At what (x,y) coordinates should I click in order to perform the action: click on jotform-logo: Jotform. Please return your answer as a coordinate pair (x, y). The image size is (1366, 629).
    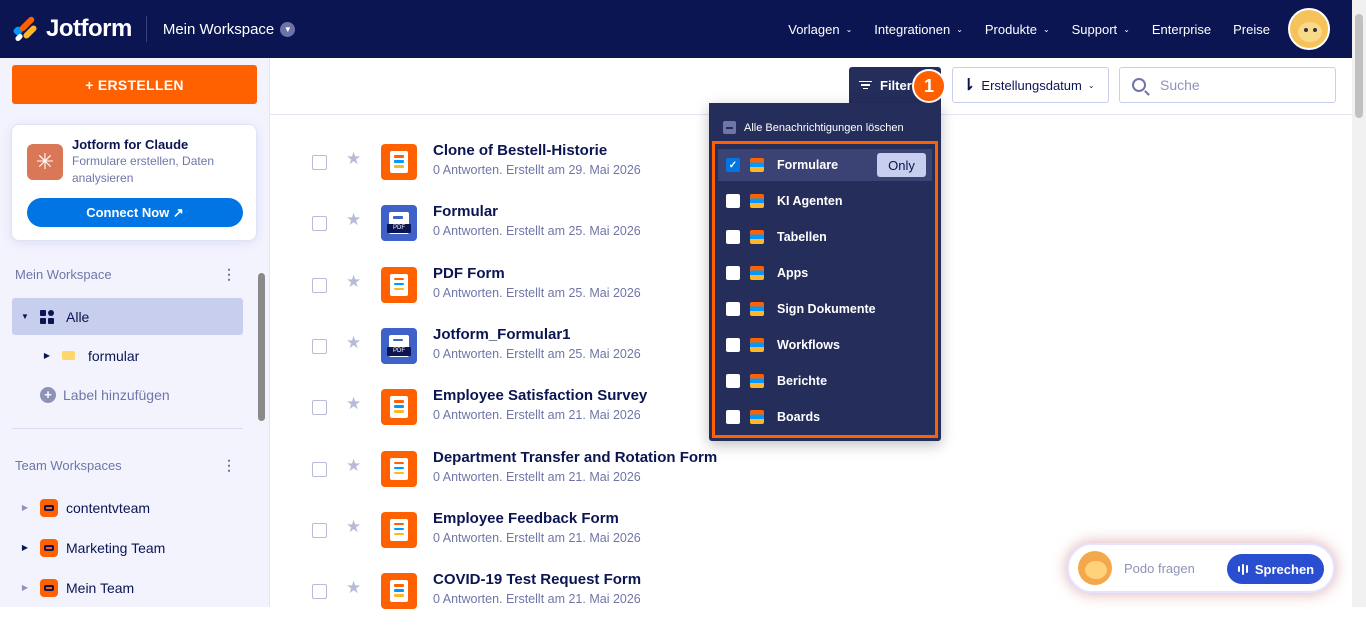
    Looking at the image, I should click on (72, 29).